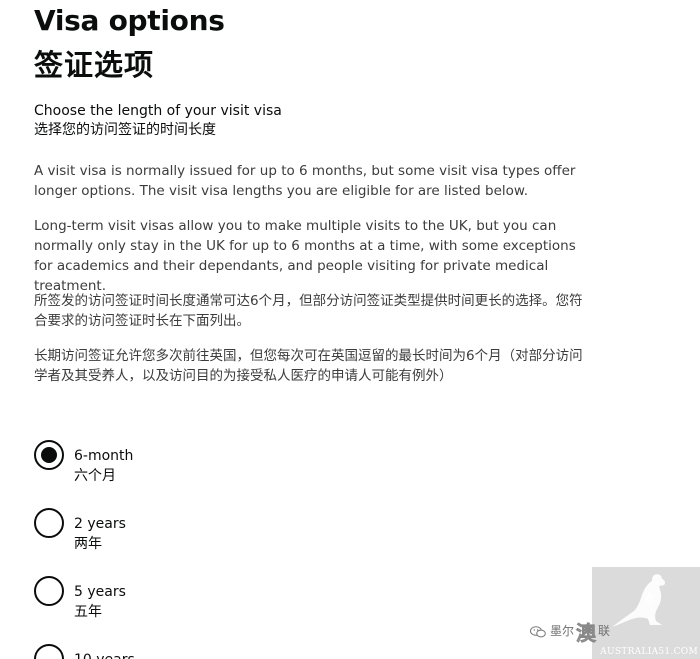  What do you see at coordinates (562, 631) in the screenshot?
I see `watermark-overlay-prefix: 墨尔` at bounding box center [562, 631].